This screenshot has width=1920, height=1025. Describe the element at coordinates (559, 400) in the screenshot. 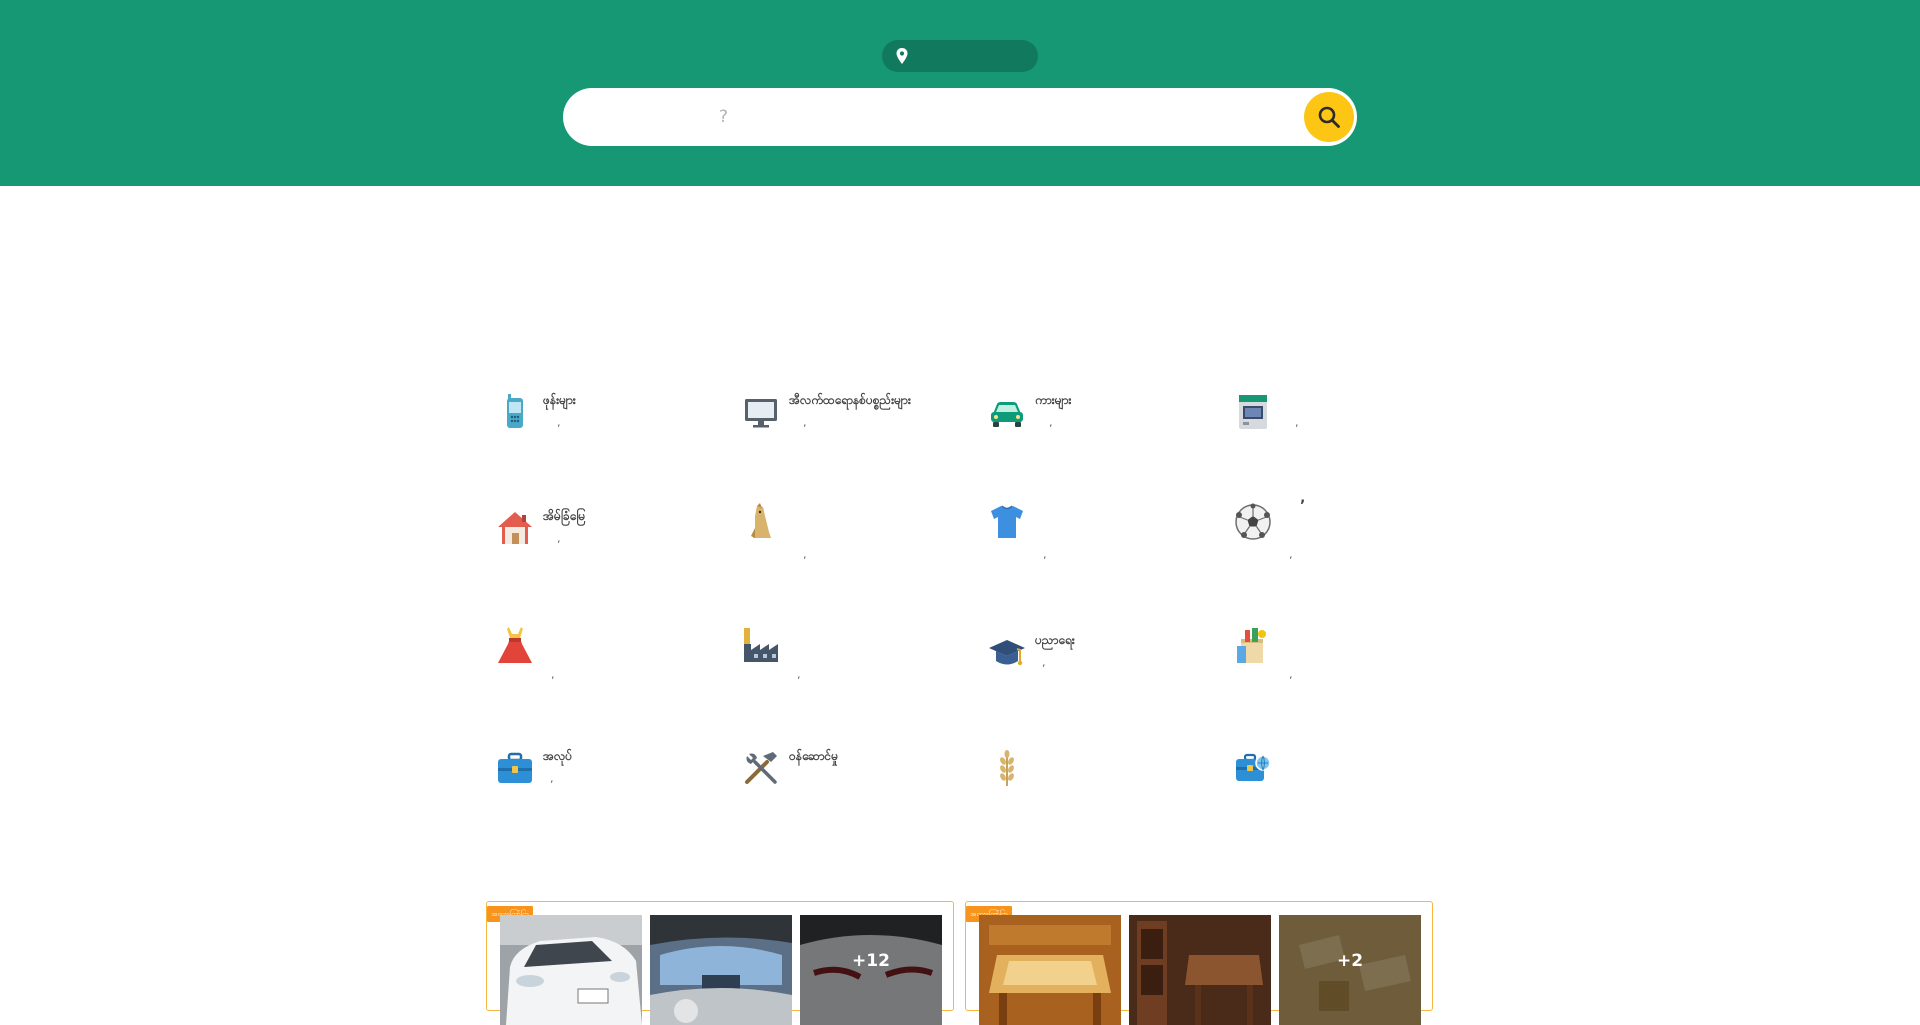

I see `category-title: ဖုန်းများ` at that location.